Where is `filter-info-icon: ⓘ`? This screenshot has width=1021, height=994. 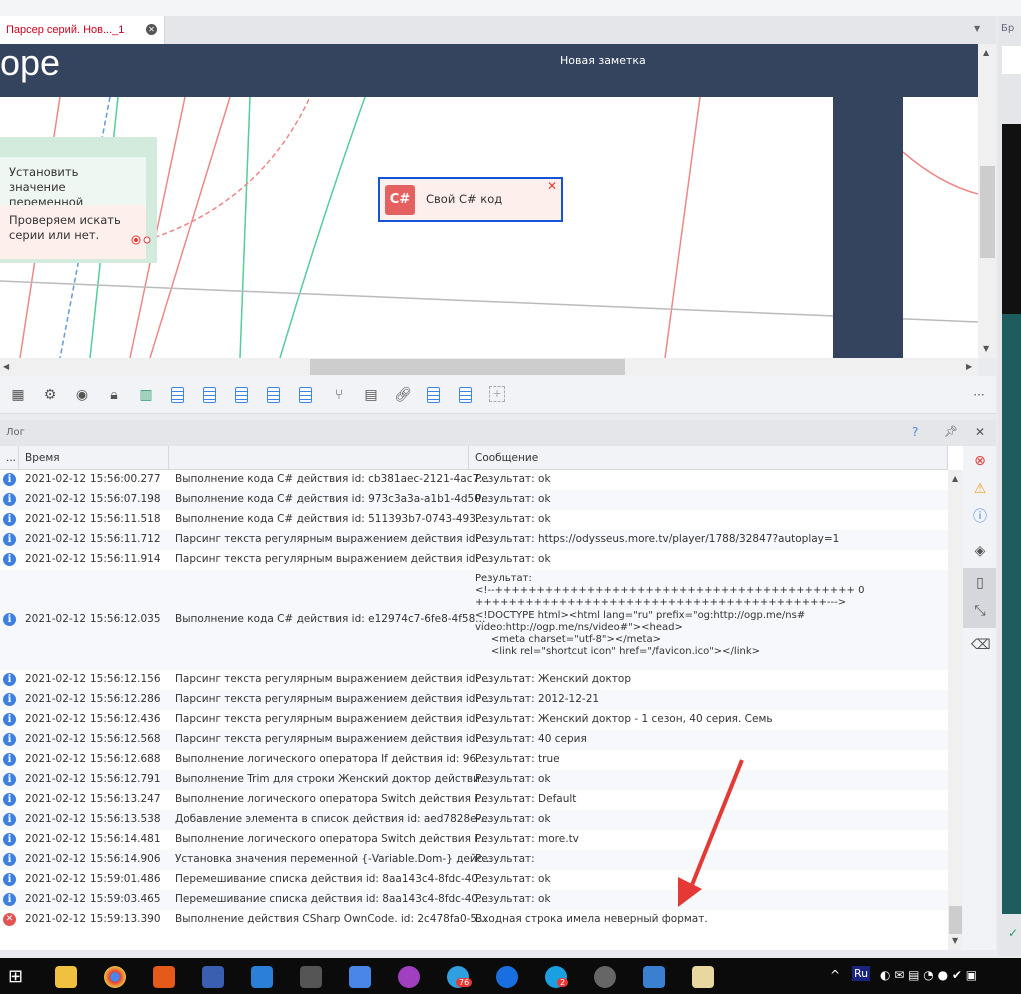
filter-info-icon: ⓘ is located at coordinates (980, 517).